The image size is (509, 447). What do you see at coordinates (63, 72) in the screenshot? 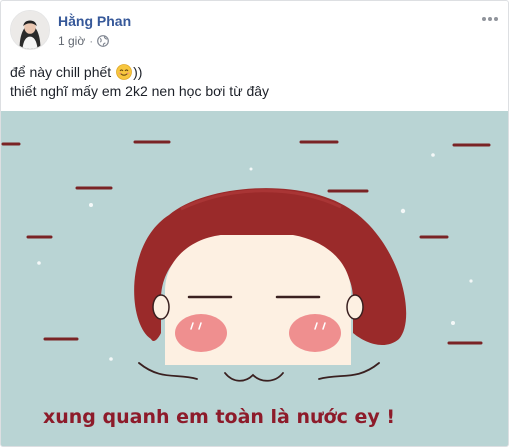
I see `post-text-part: để này chill phết` at bounding box center [63, 72].